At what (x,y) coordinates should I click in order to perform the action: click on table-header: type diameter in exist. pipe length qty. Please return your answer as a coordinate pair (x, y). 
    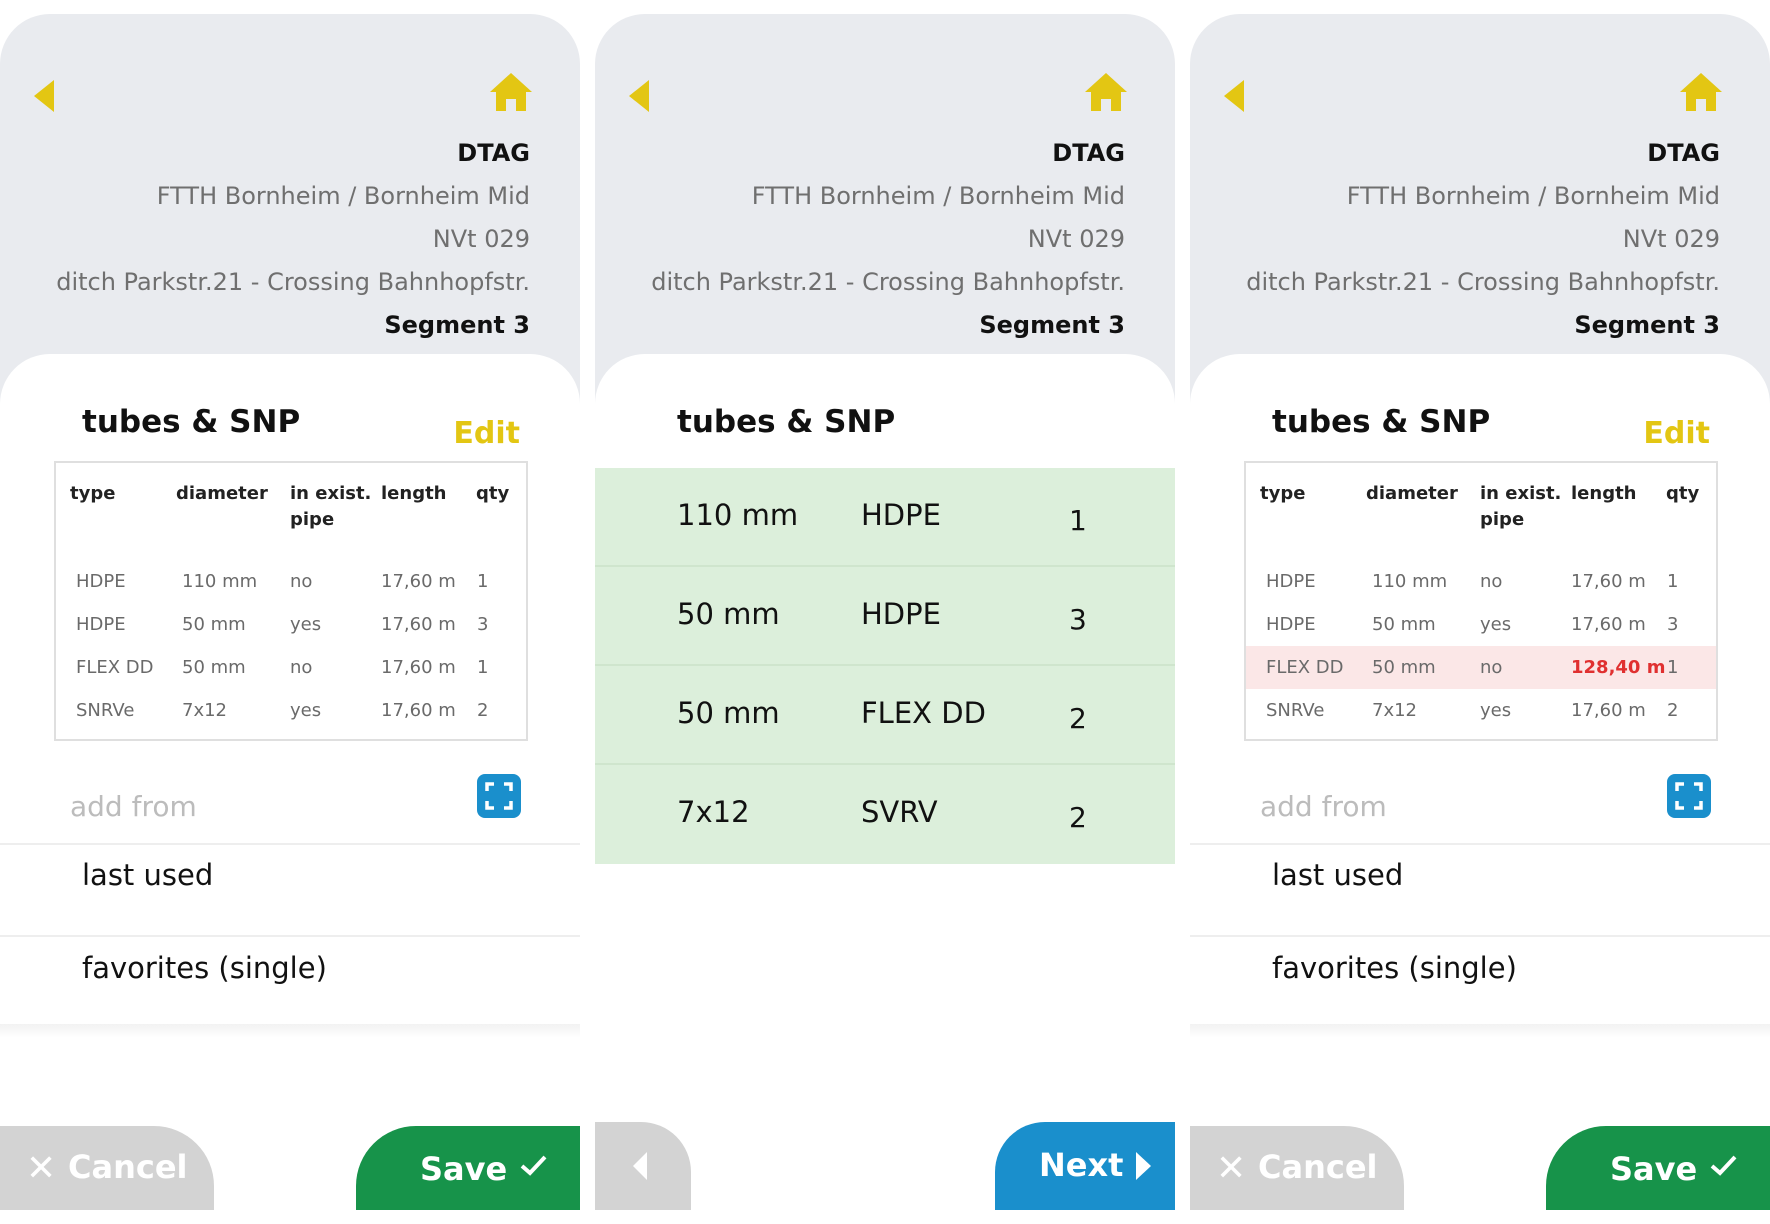
    Looking at the image, I should click on (291, 503).